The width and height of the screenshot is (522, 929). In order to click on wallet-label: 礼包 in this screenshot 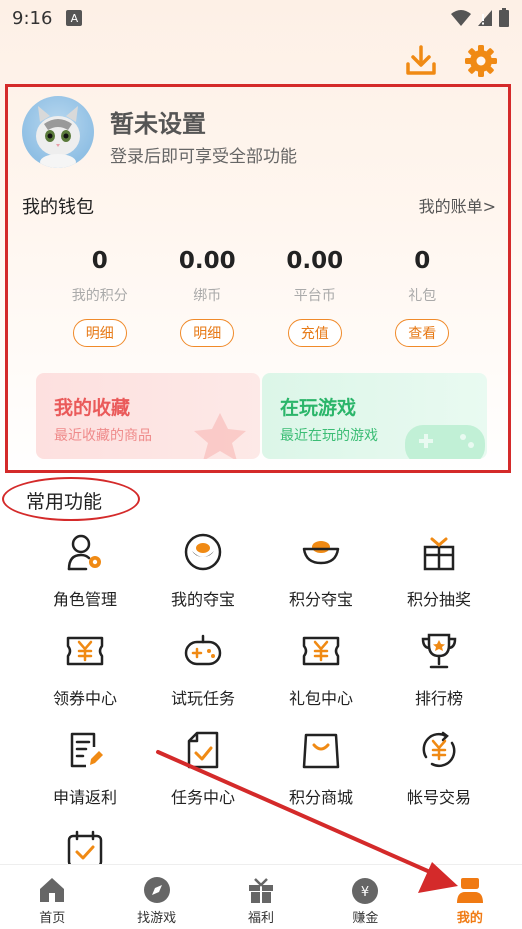, I will do `click(422, 296)`.